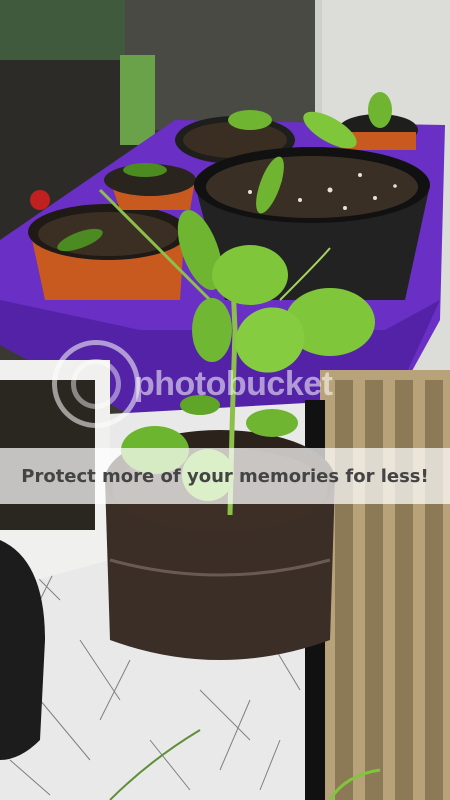 Image resolution: width=450 pixels, height=800 pixels. Describe the element at coordinates (250, 275) in the screenshot. I see `leaf-top` at that location.